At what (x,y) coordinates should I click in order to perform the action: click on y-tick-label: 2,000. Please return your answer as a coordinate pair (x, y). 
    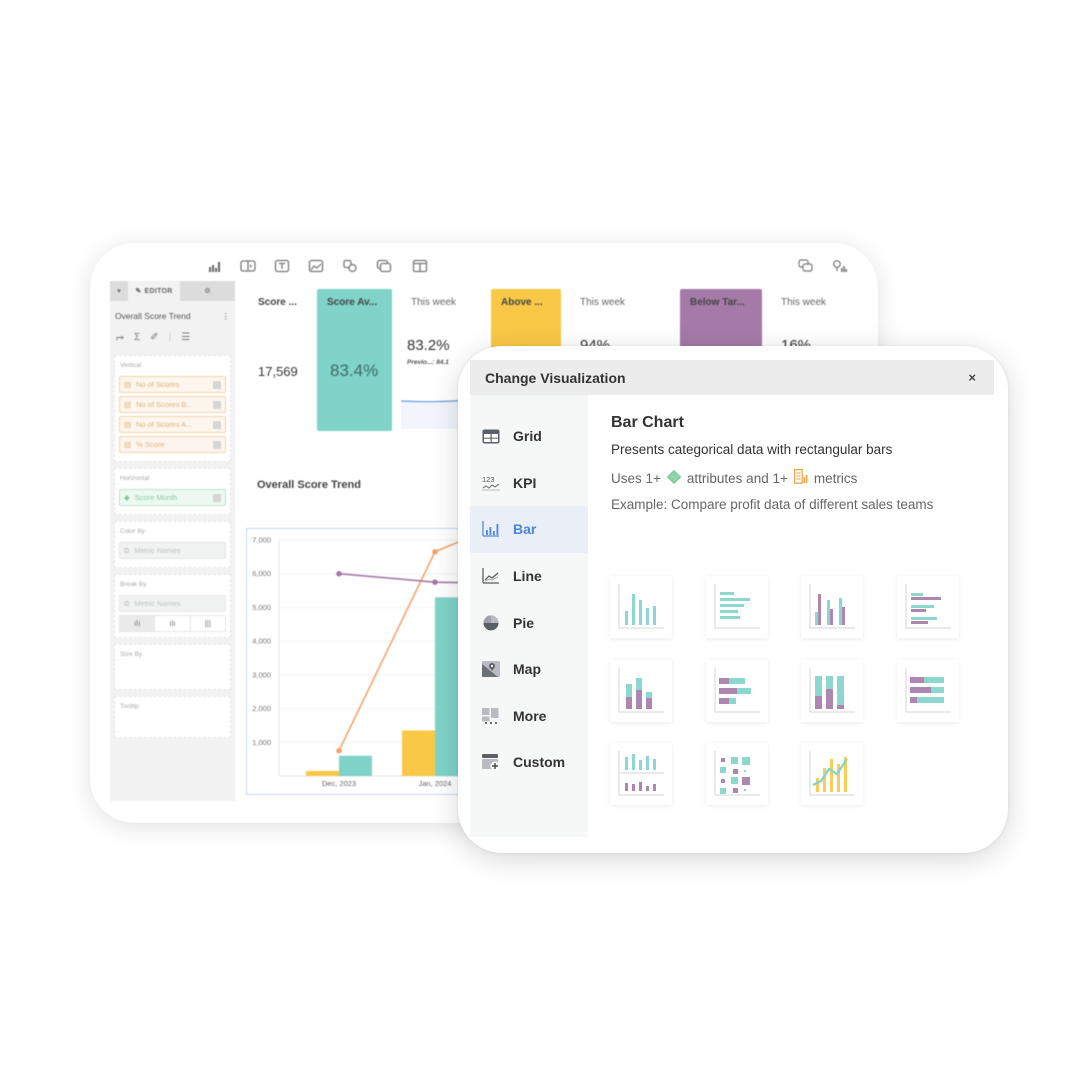
    Looking at the image, I should click on (261, 708).